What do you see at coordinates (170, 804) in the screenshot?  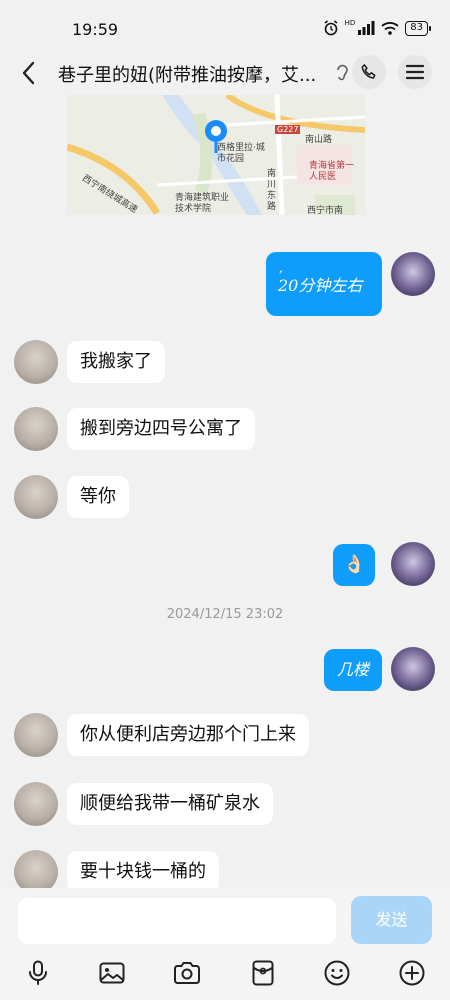 I see `message-bubble: 顺便给我带一桶矿泉水` at bounding box center [170, 804].